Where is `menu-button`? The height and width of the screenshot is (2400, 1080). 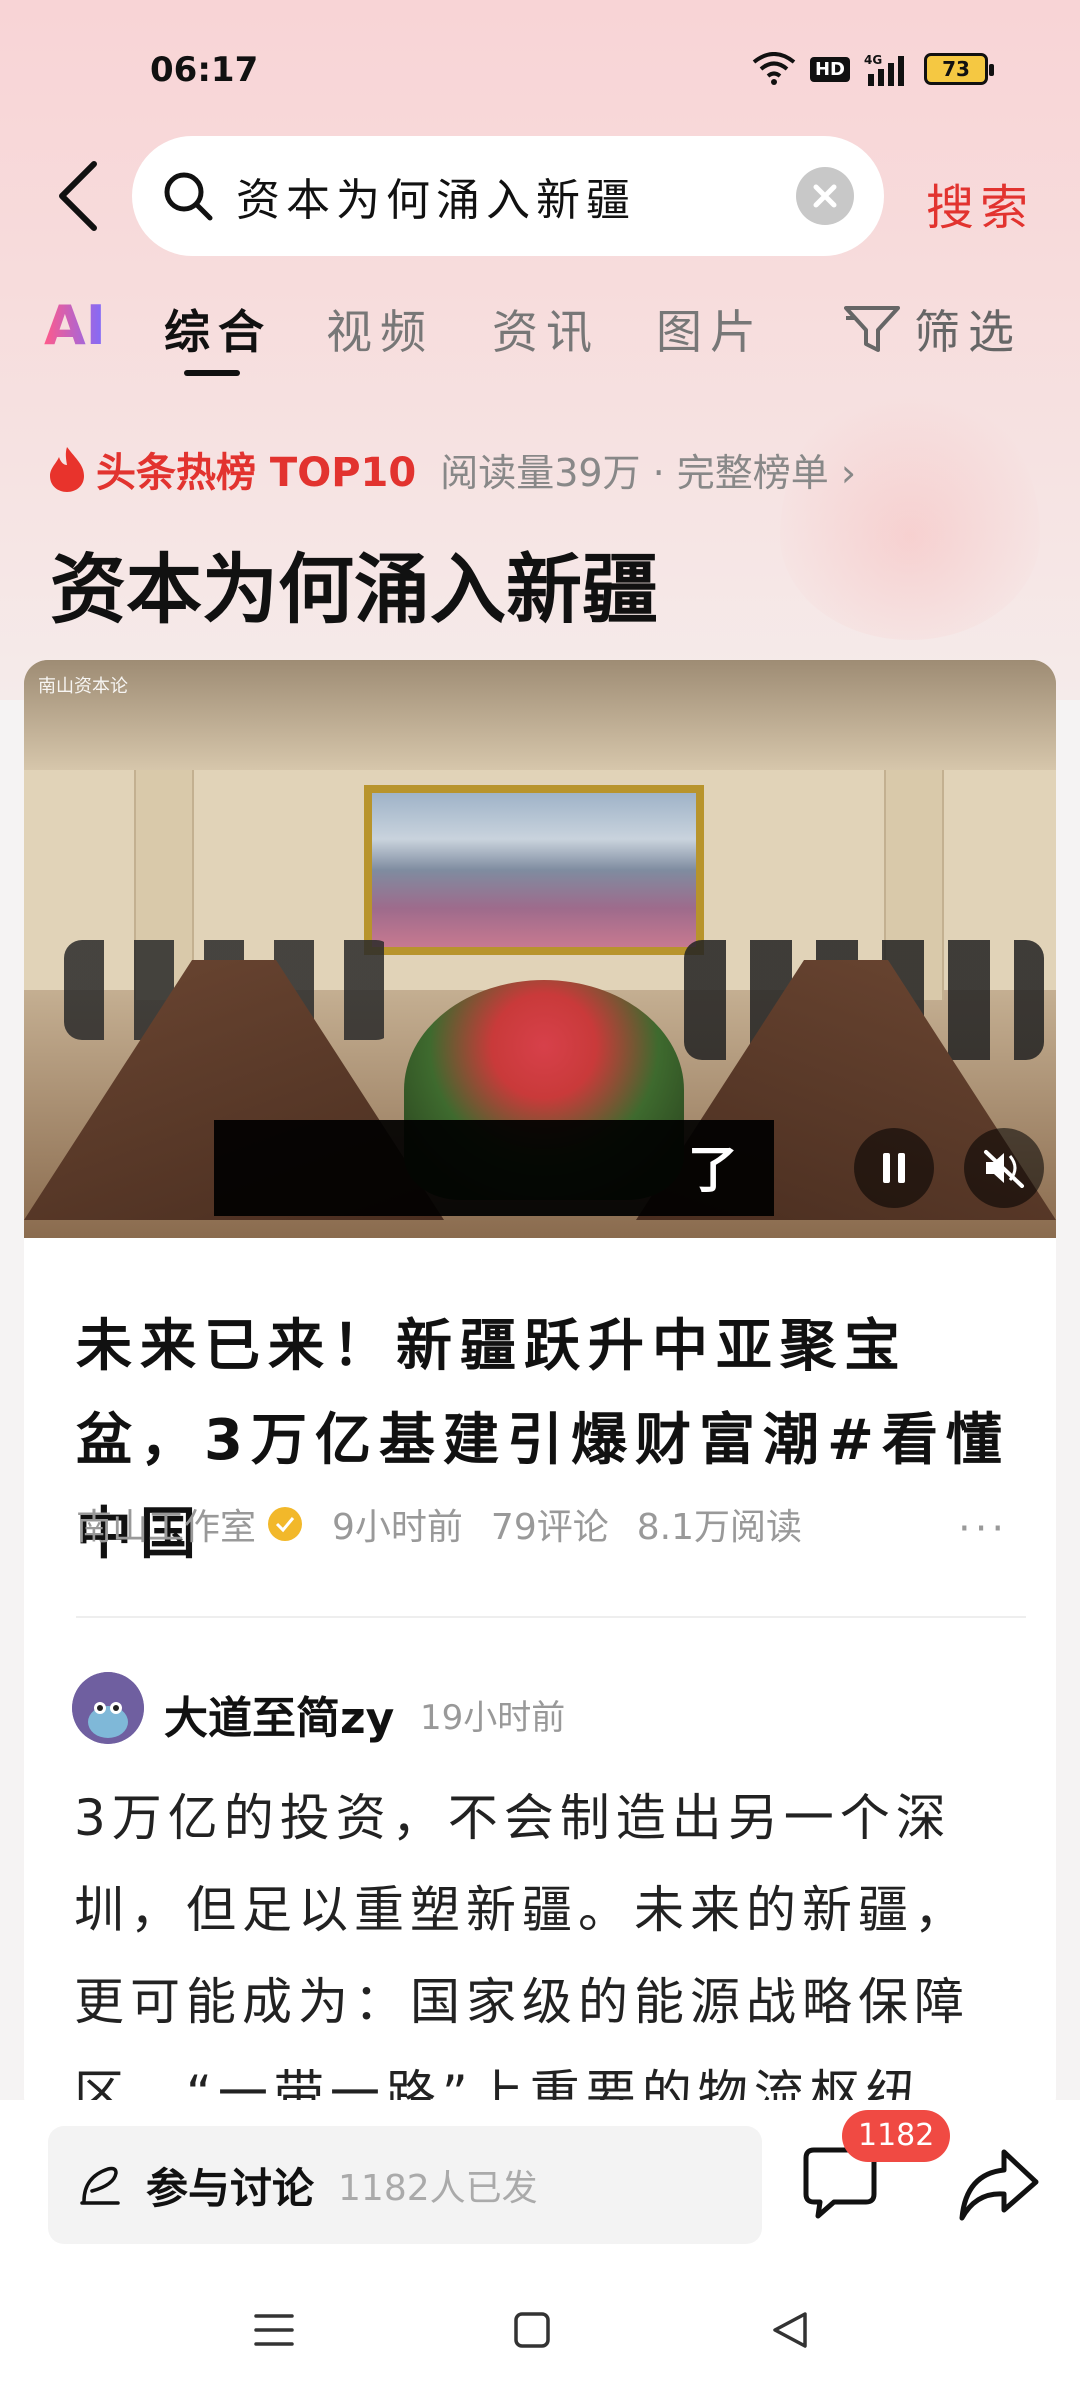
menu-button is located at coordinates (274, 2330).